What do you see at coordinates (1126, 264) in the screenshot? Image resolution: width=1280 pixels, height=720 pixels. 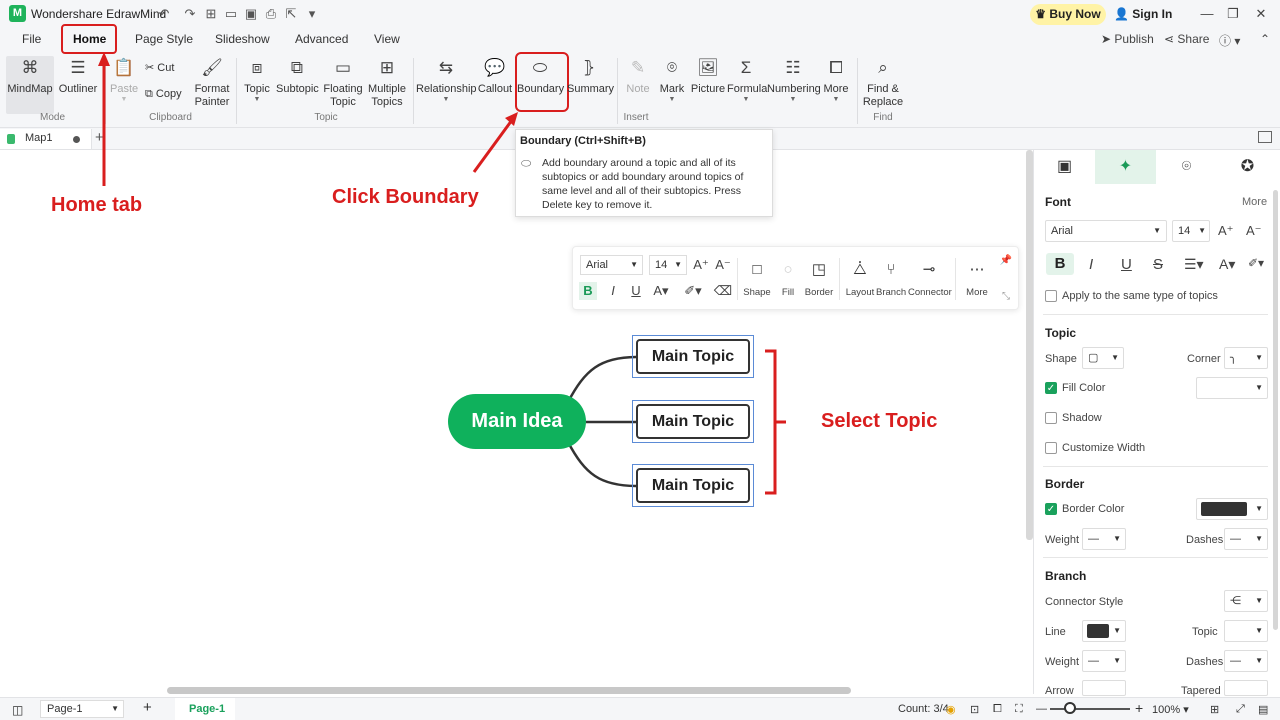 I see `panel-underline-icon: U` at bounding box center [1126, 264].